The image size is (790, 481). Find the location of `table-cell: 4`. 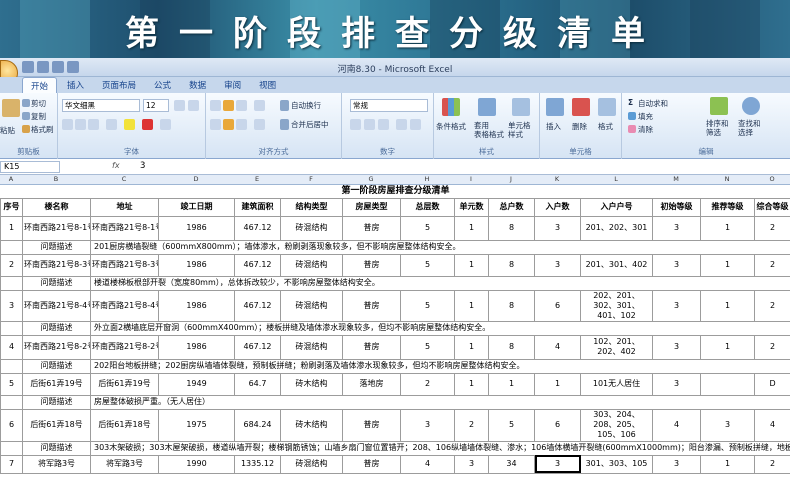

table-cell: 4 is located at coordinates (557, 347).